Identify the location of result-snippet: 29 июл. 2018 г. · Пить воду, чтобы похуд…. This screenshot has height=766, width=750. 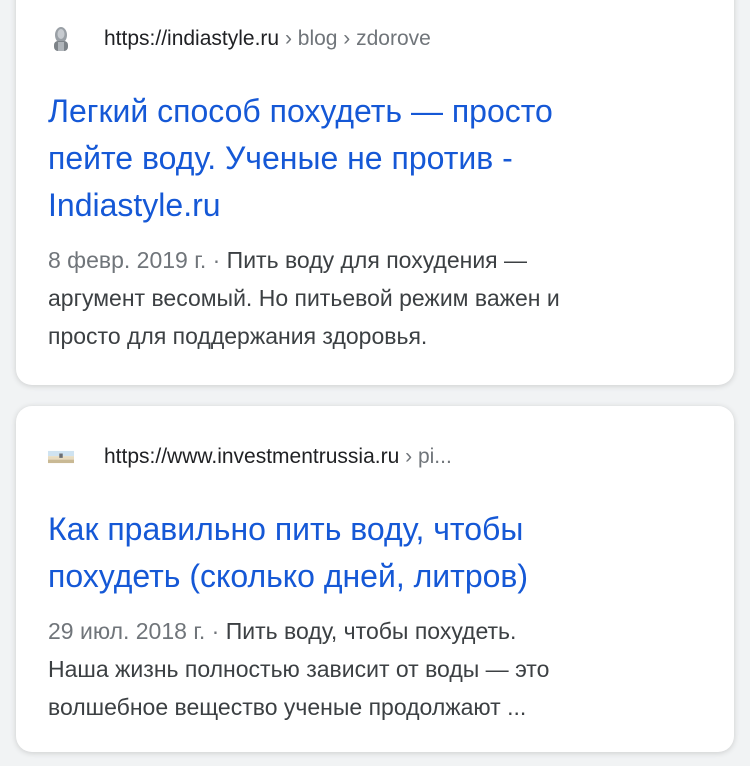
(375, 669).